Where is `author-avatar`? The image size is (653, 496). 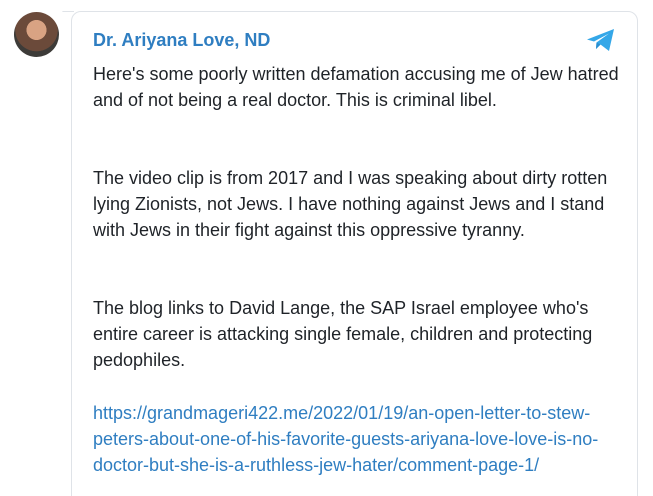 author-avatar is located at coordinates (36, 34).